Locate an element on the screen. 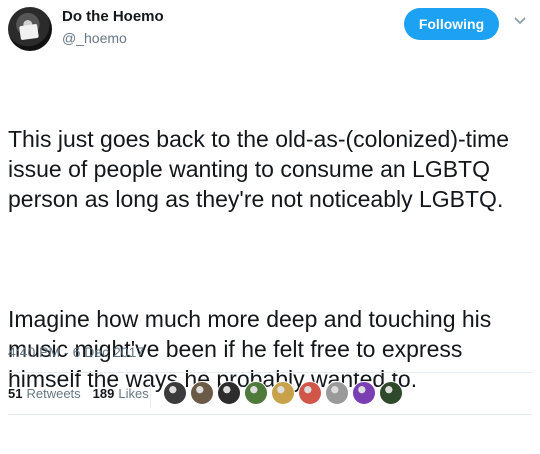 Image resolution: width=540 pixels, height=454 pixels. tweet-timestamp: 4:40 PM - 6 Dec 2017 is located at coordinates (76, 352).